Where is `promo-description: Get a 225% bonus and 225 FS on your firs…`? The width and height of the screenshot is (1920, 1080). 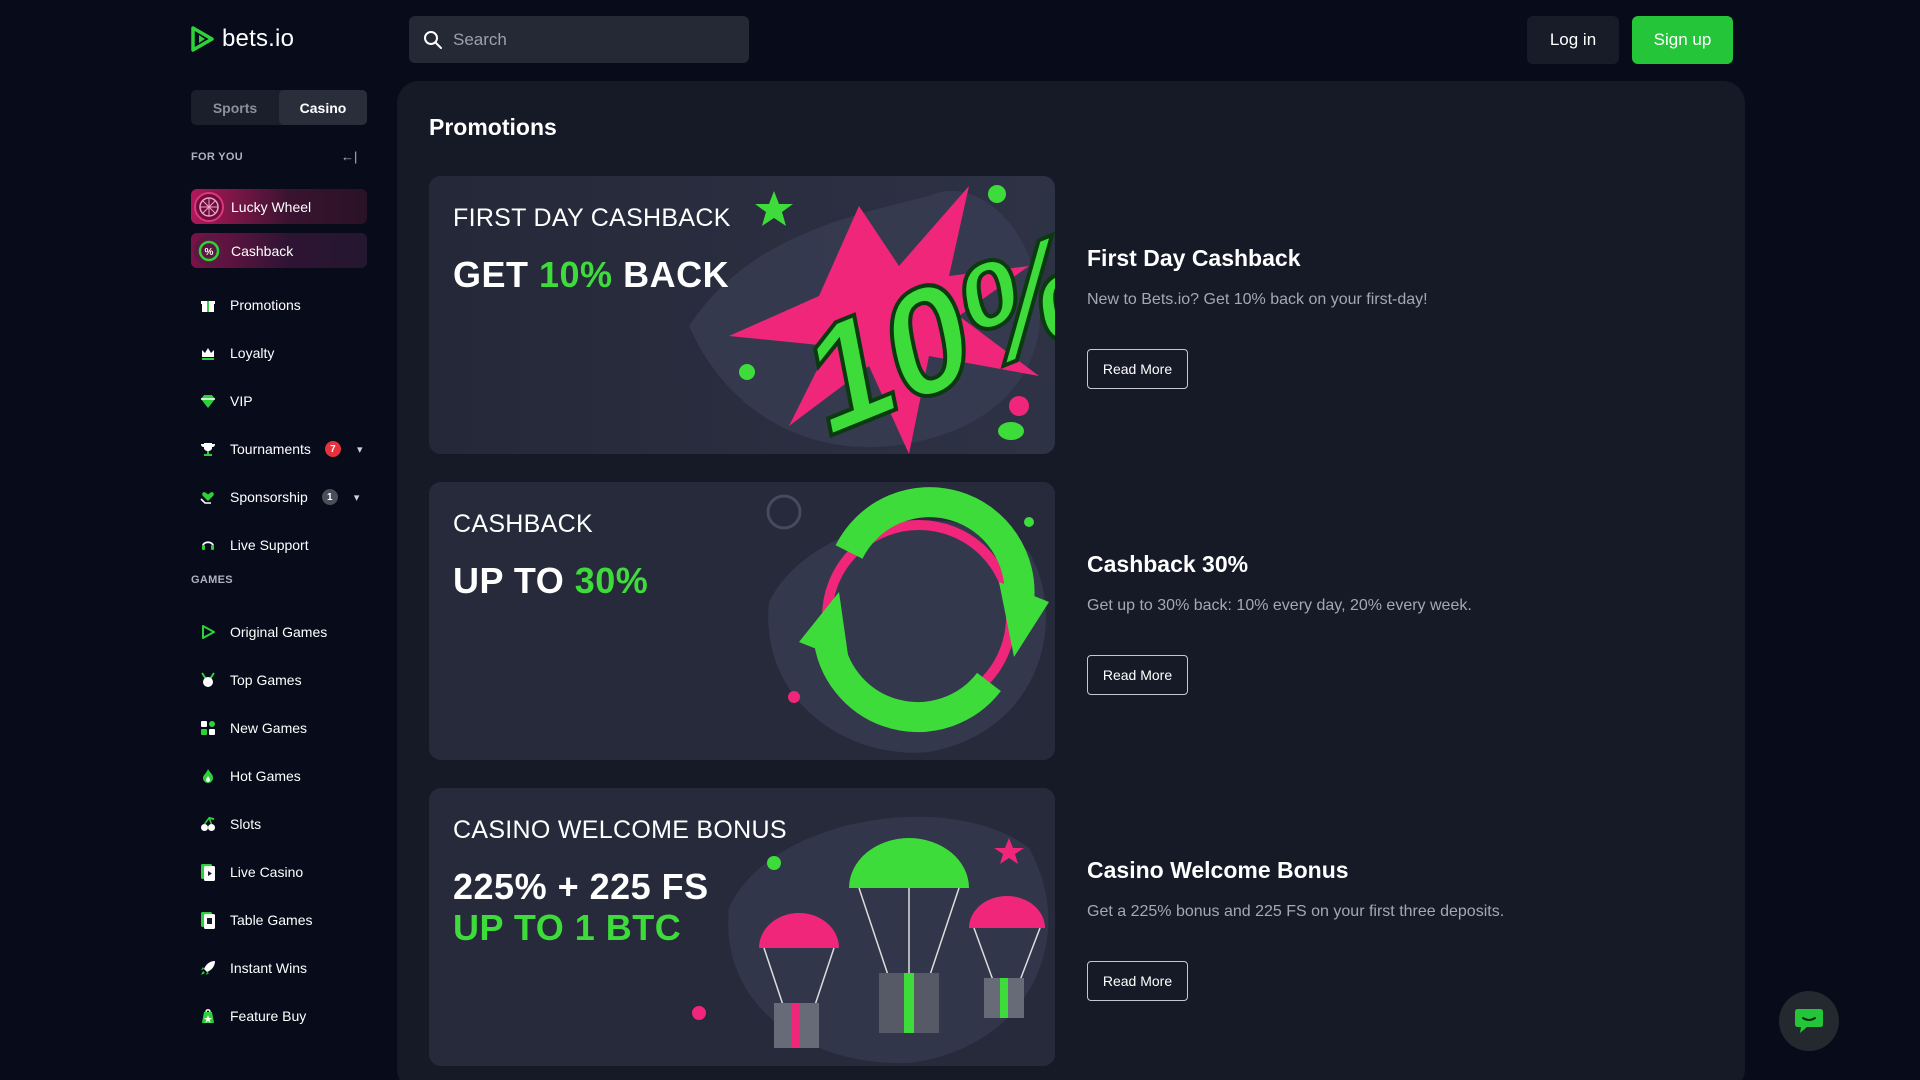 promo-description: Get a 225% bonus and 225 FS on your firs… is located at coordinates (1296, 911).